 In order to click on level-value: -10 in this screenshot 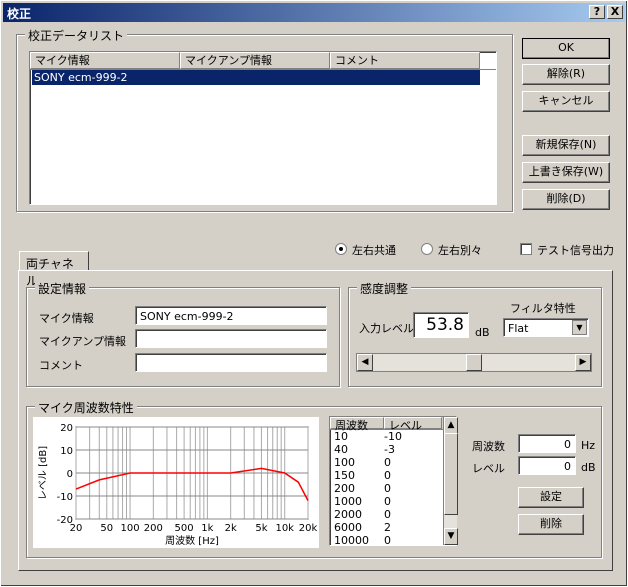, I will do `click(393, 436)`.